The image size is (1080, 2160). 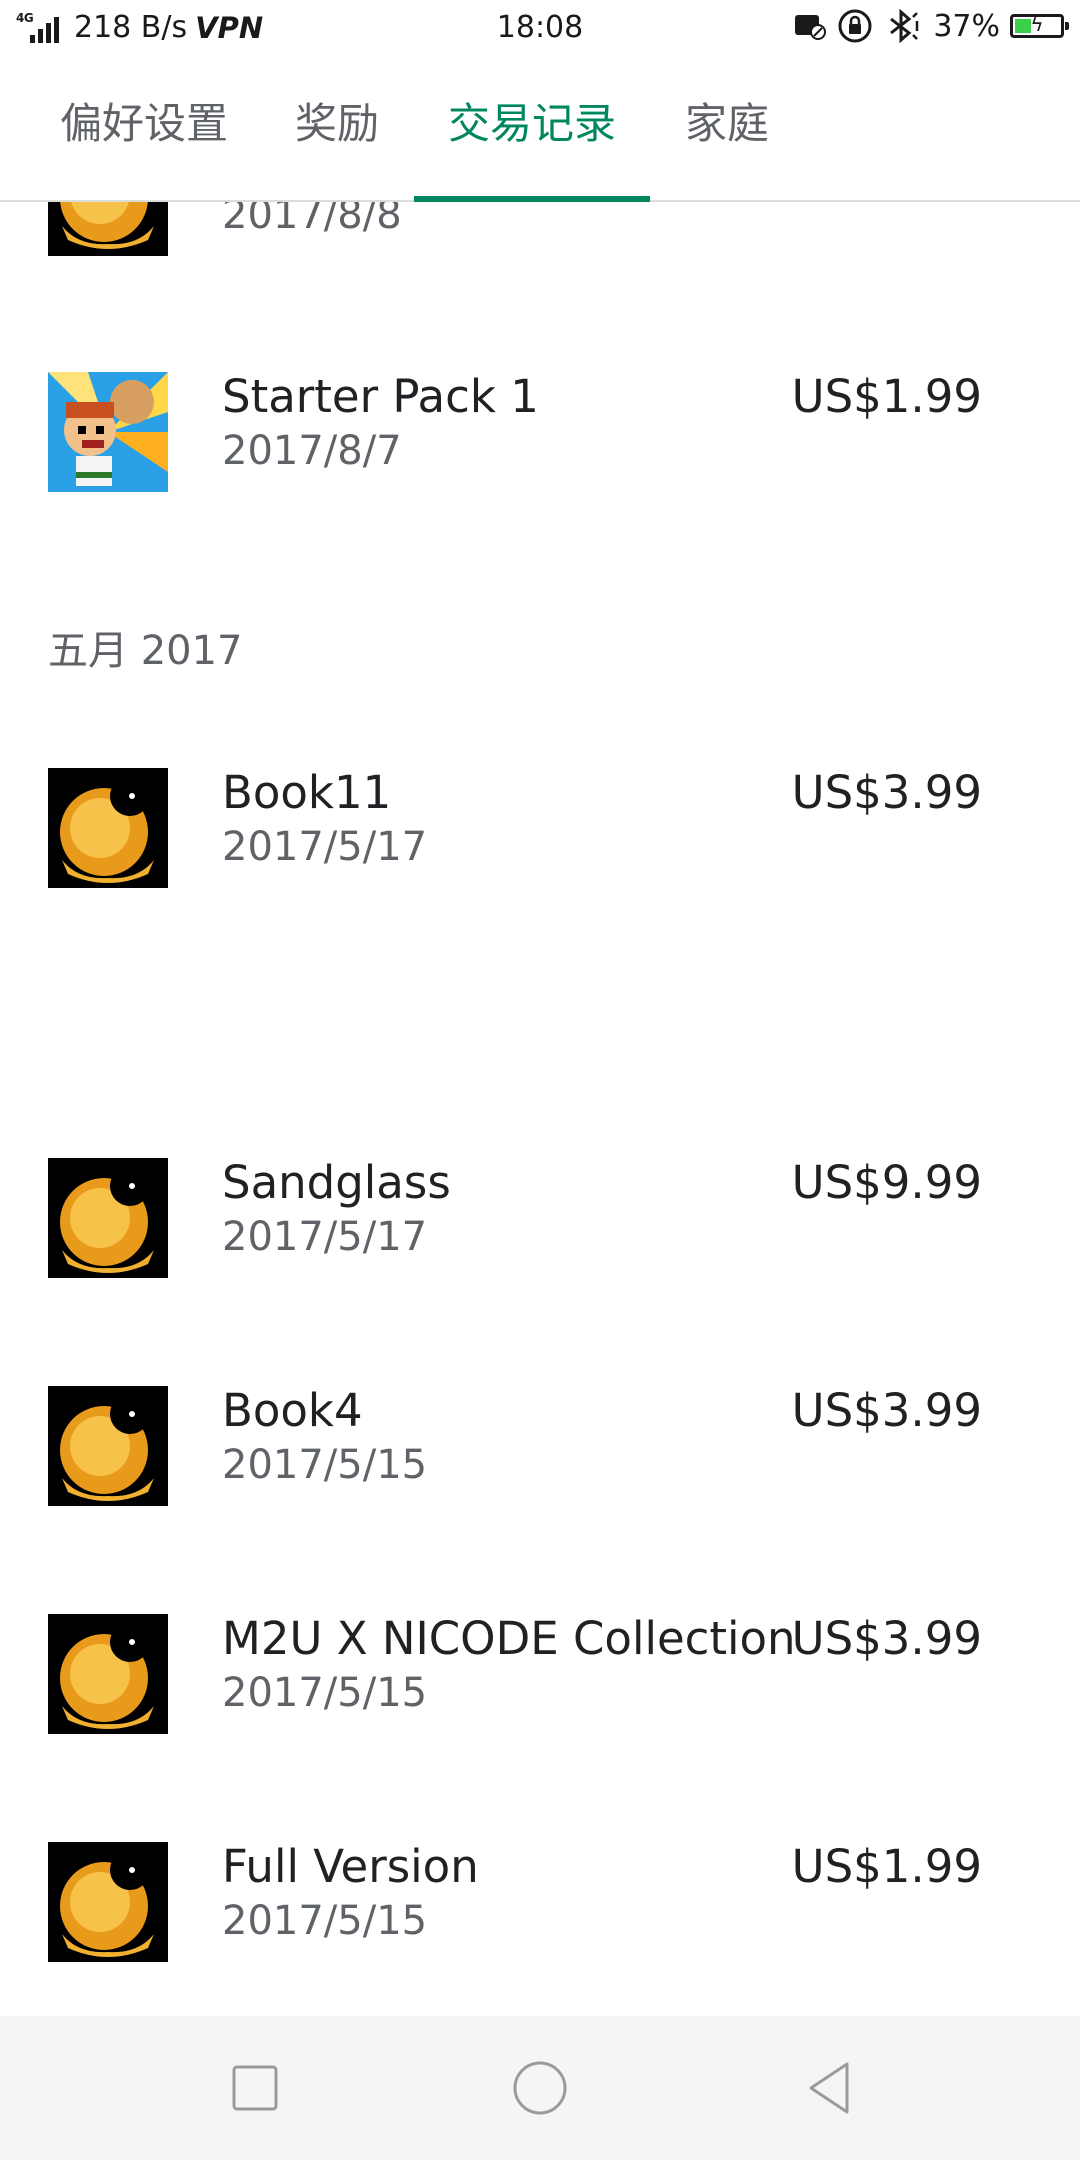 I want to click on item-title: Full Version, so click(x=350, y=1866).